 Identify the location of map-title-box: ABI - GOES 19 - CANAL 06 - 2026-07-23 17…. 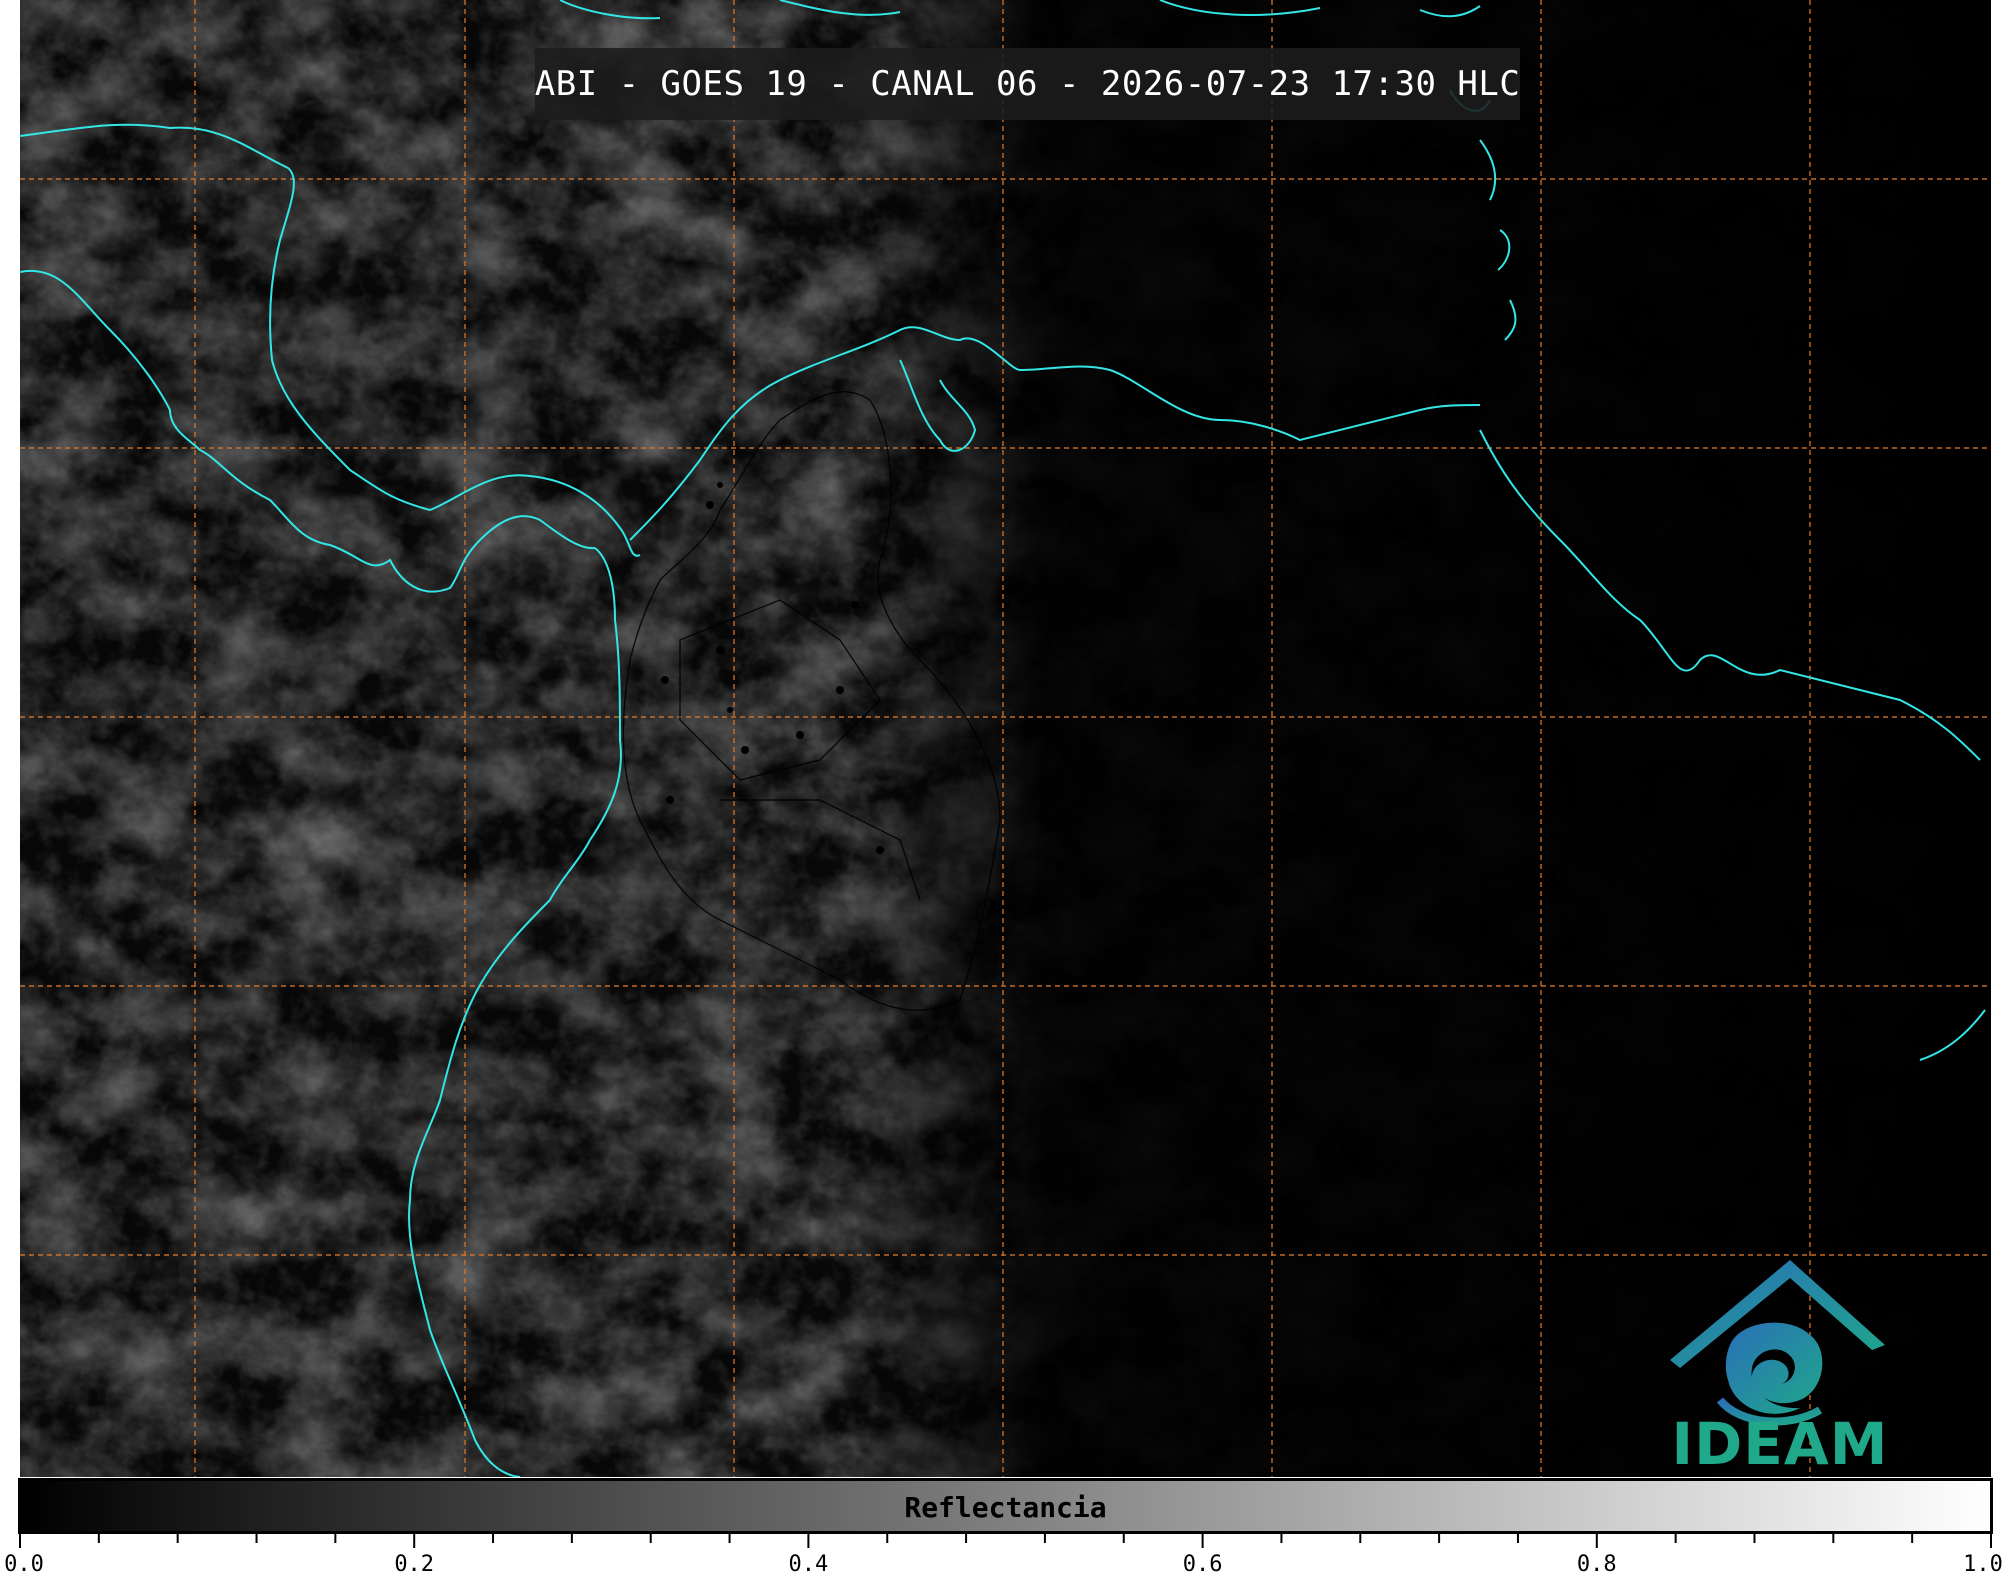
(1027, 84).